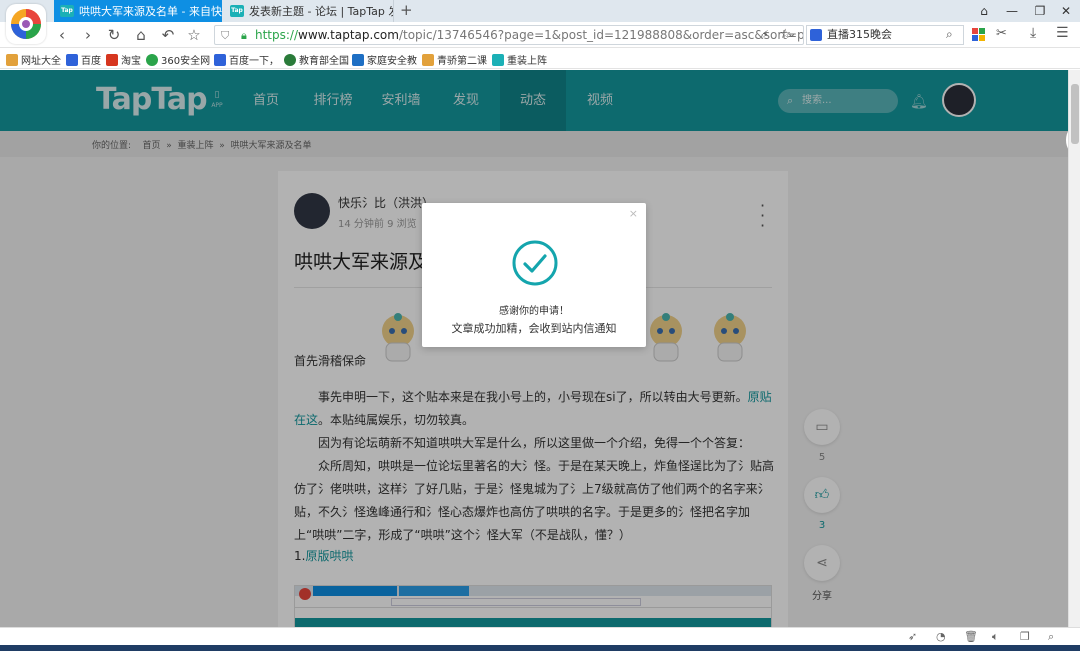 The height and width of the screenshot is (651, 1080). Describe the element at coordinates (540, 636) in the screenshot. I see `browser-status-bar: ➶ ◔ 🗑︎ 🔈︎ ❐ ⌕` at that location.